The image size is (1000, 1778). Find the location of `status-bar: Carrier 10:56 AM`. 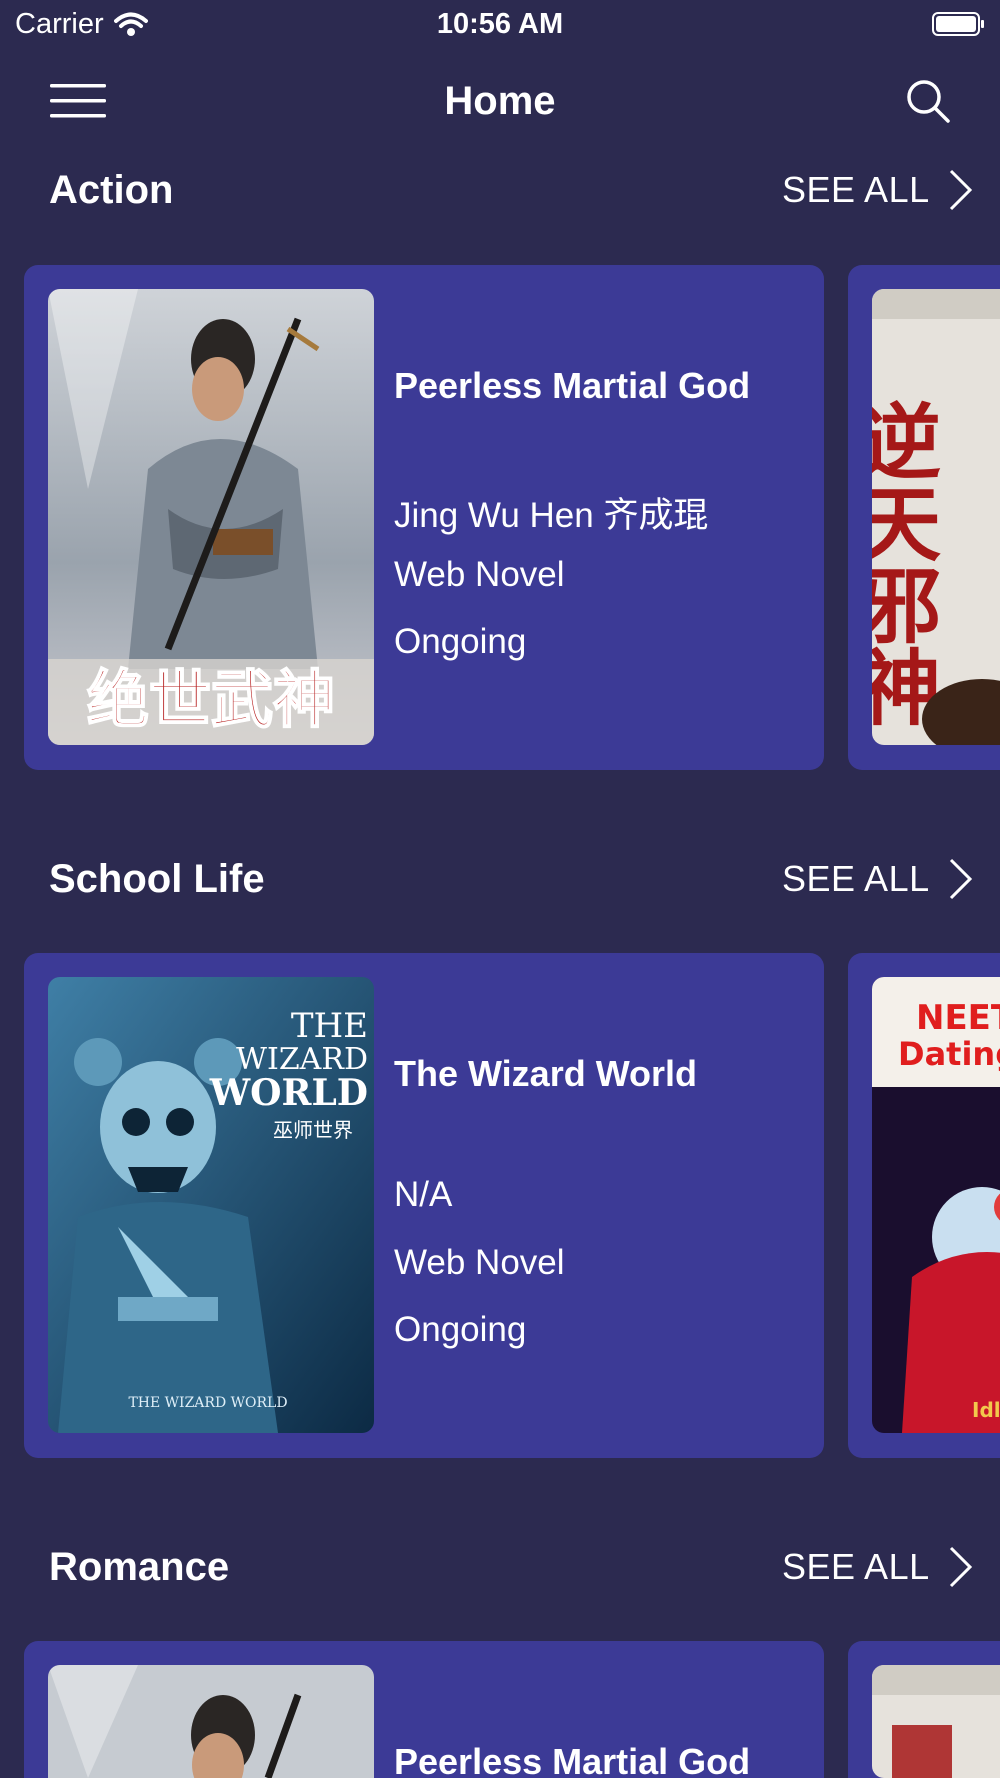

status-bar: Carrier 10:56 AM is located at coordinates (500, 25).